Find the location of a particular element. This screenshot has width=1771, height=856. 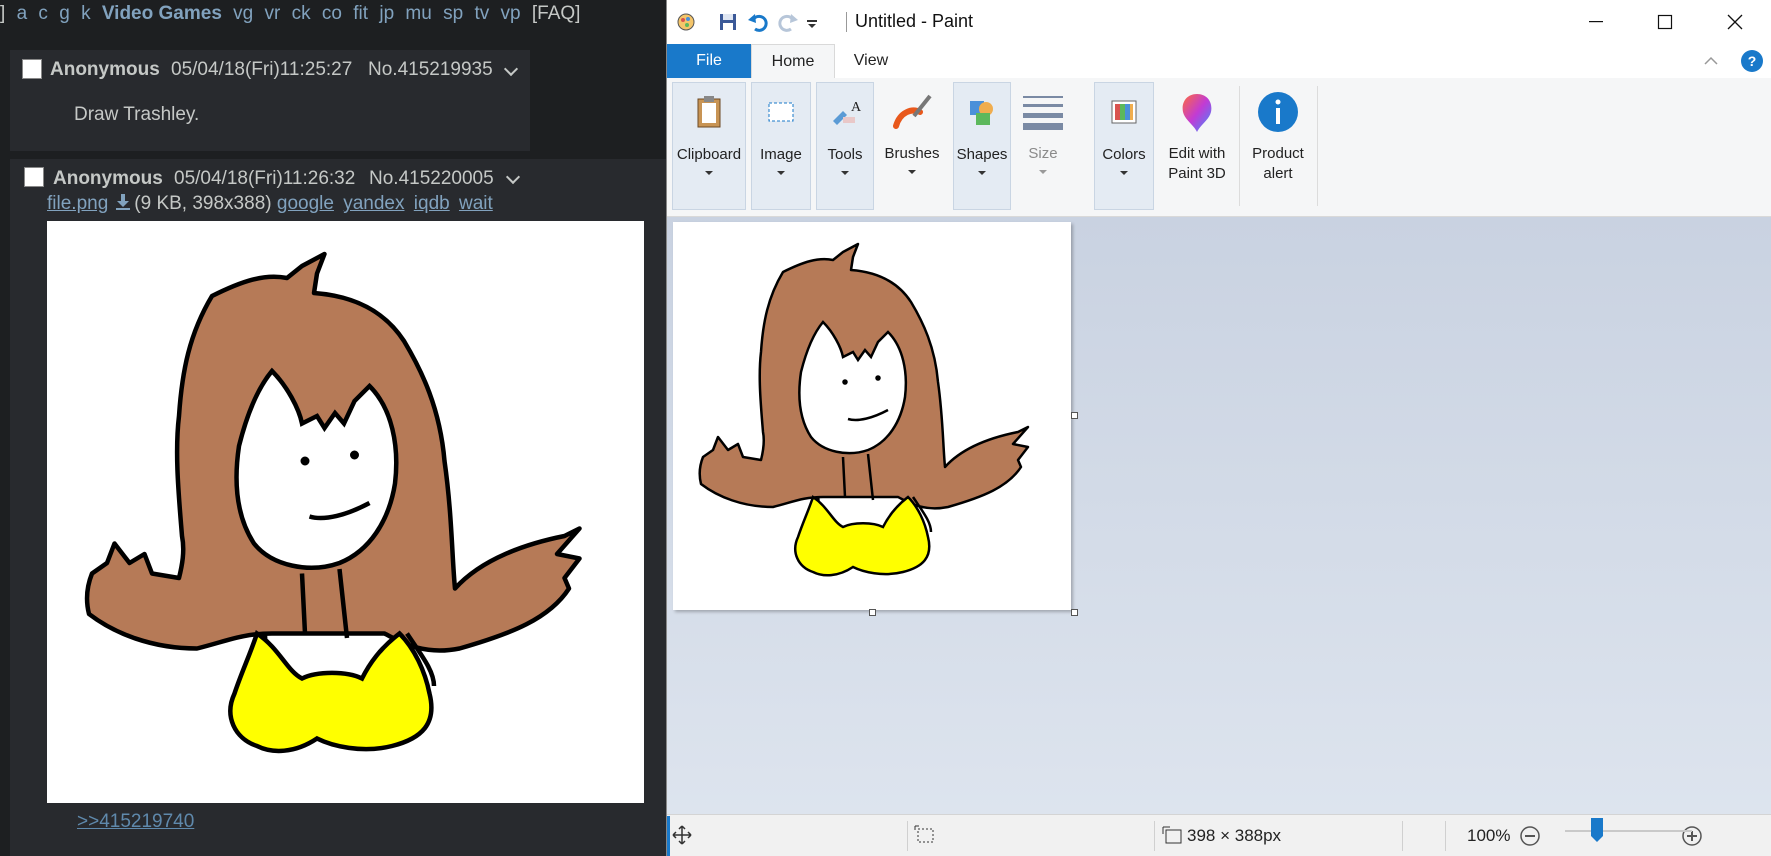

resize-handle-bottom is located at coordinates (872, 612).